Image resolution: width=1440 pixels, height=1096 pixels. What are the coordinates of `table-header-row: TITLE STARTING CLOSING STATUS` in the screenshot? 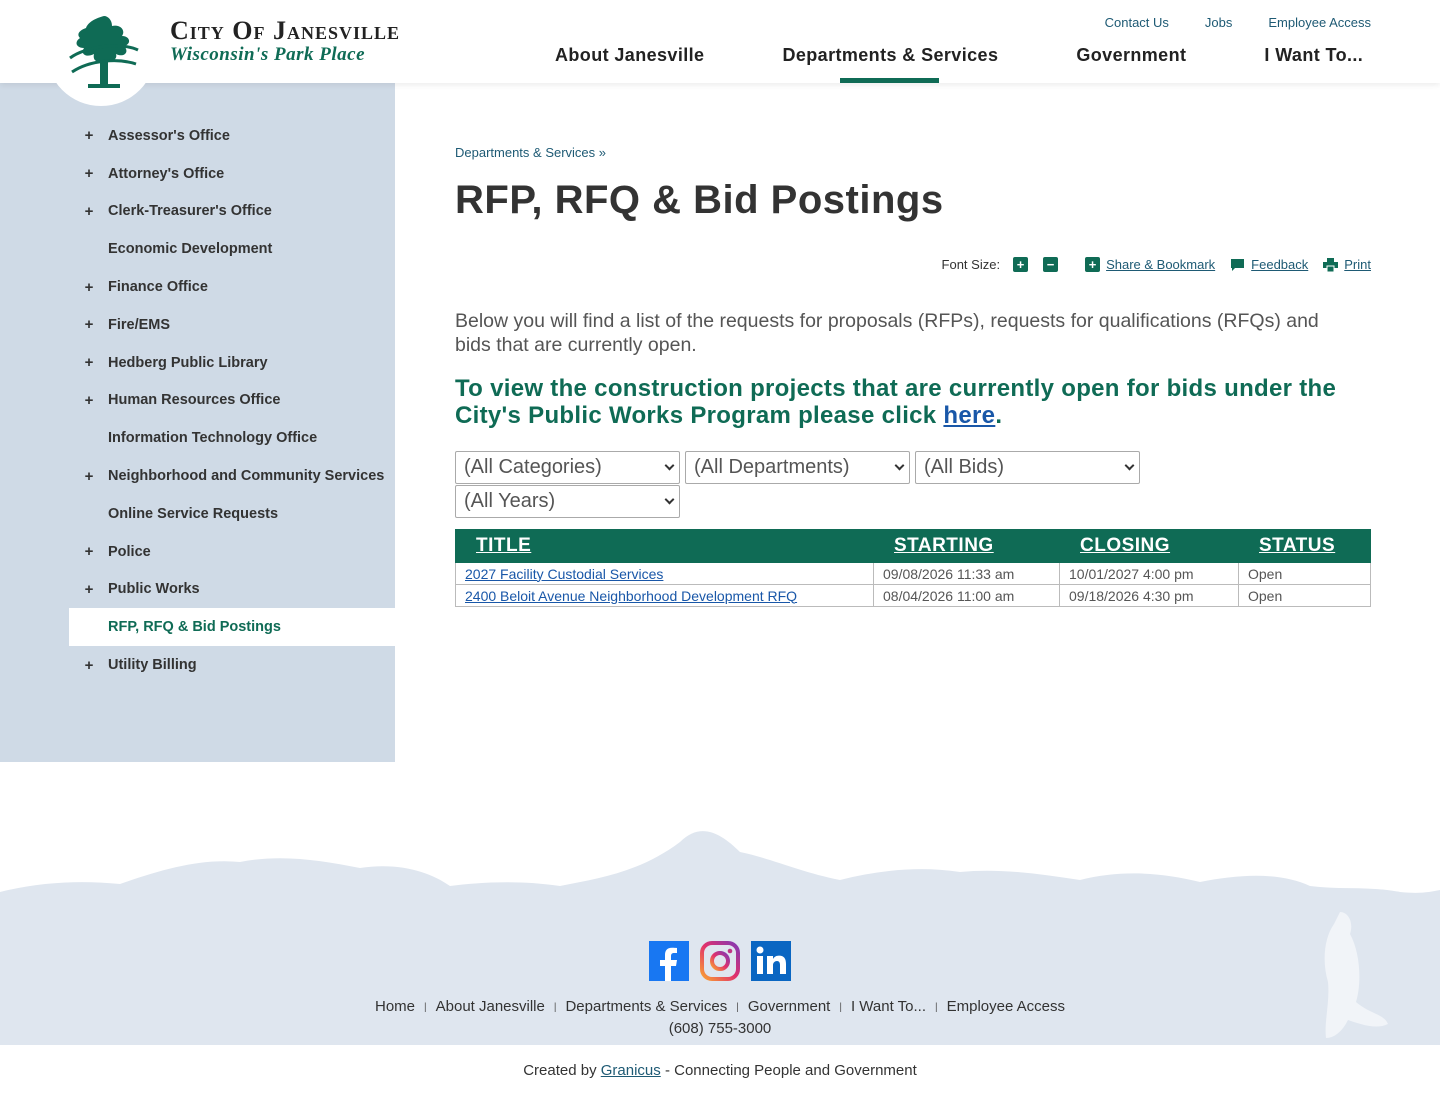 It's located at (913, 546).